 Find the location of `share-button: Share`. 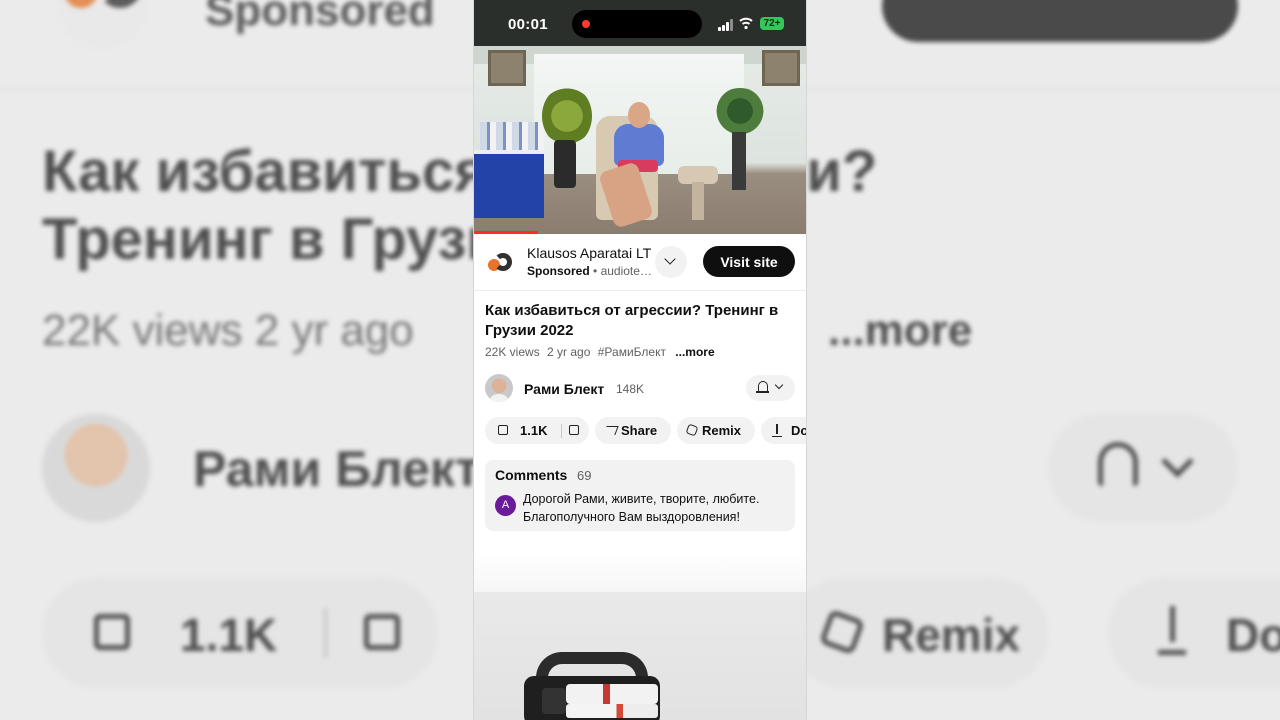

share-button: Share is located at coordinates (633, 430).